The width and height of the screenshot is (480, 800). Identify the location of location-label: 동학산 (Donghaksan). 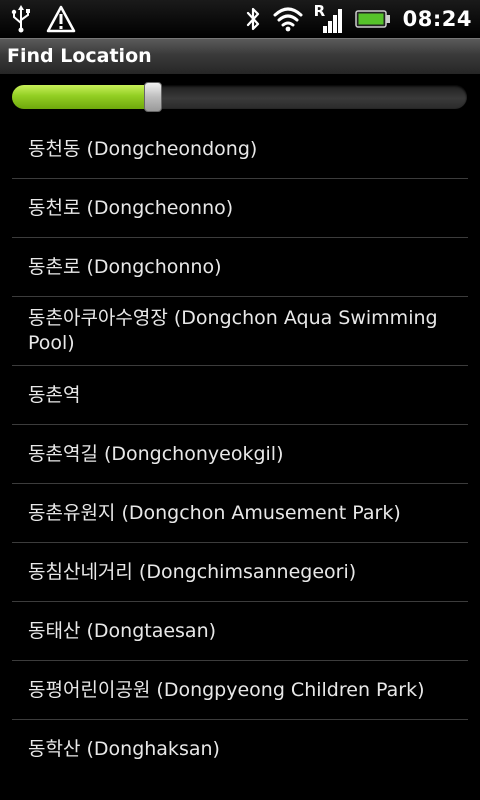
(124, 749).